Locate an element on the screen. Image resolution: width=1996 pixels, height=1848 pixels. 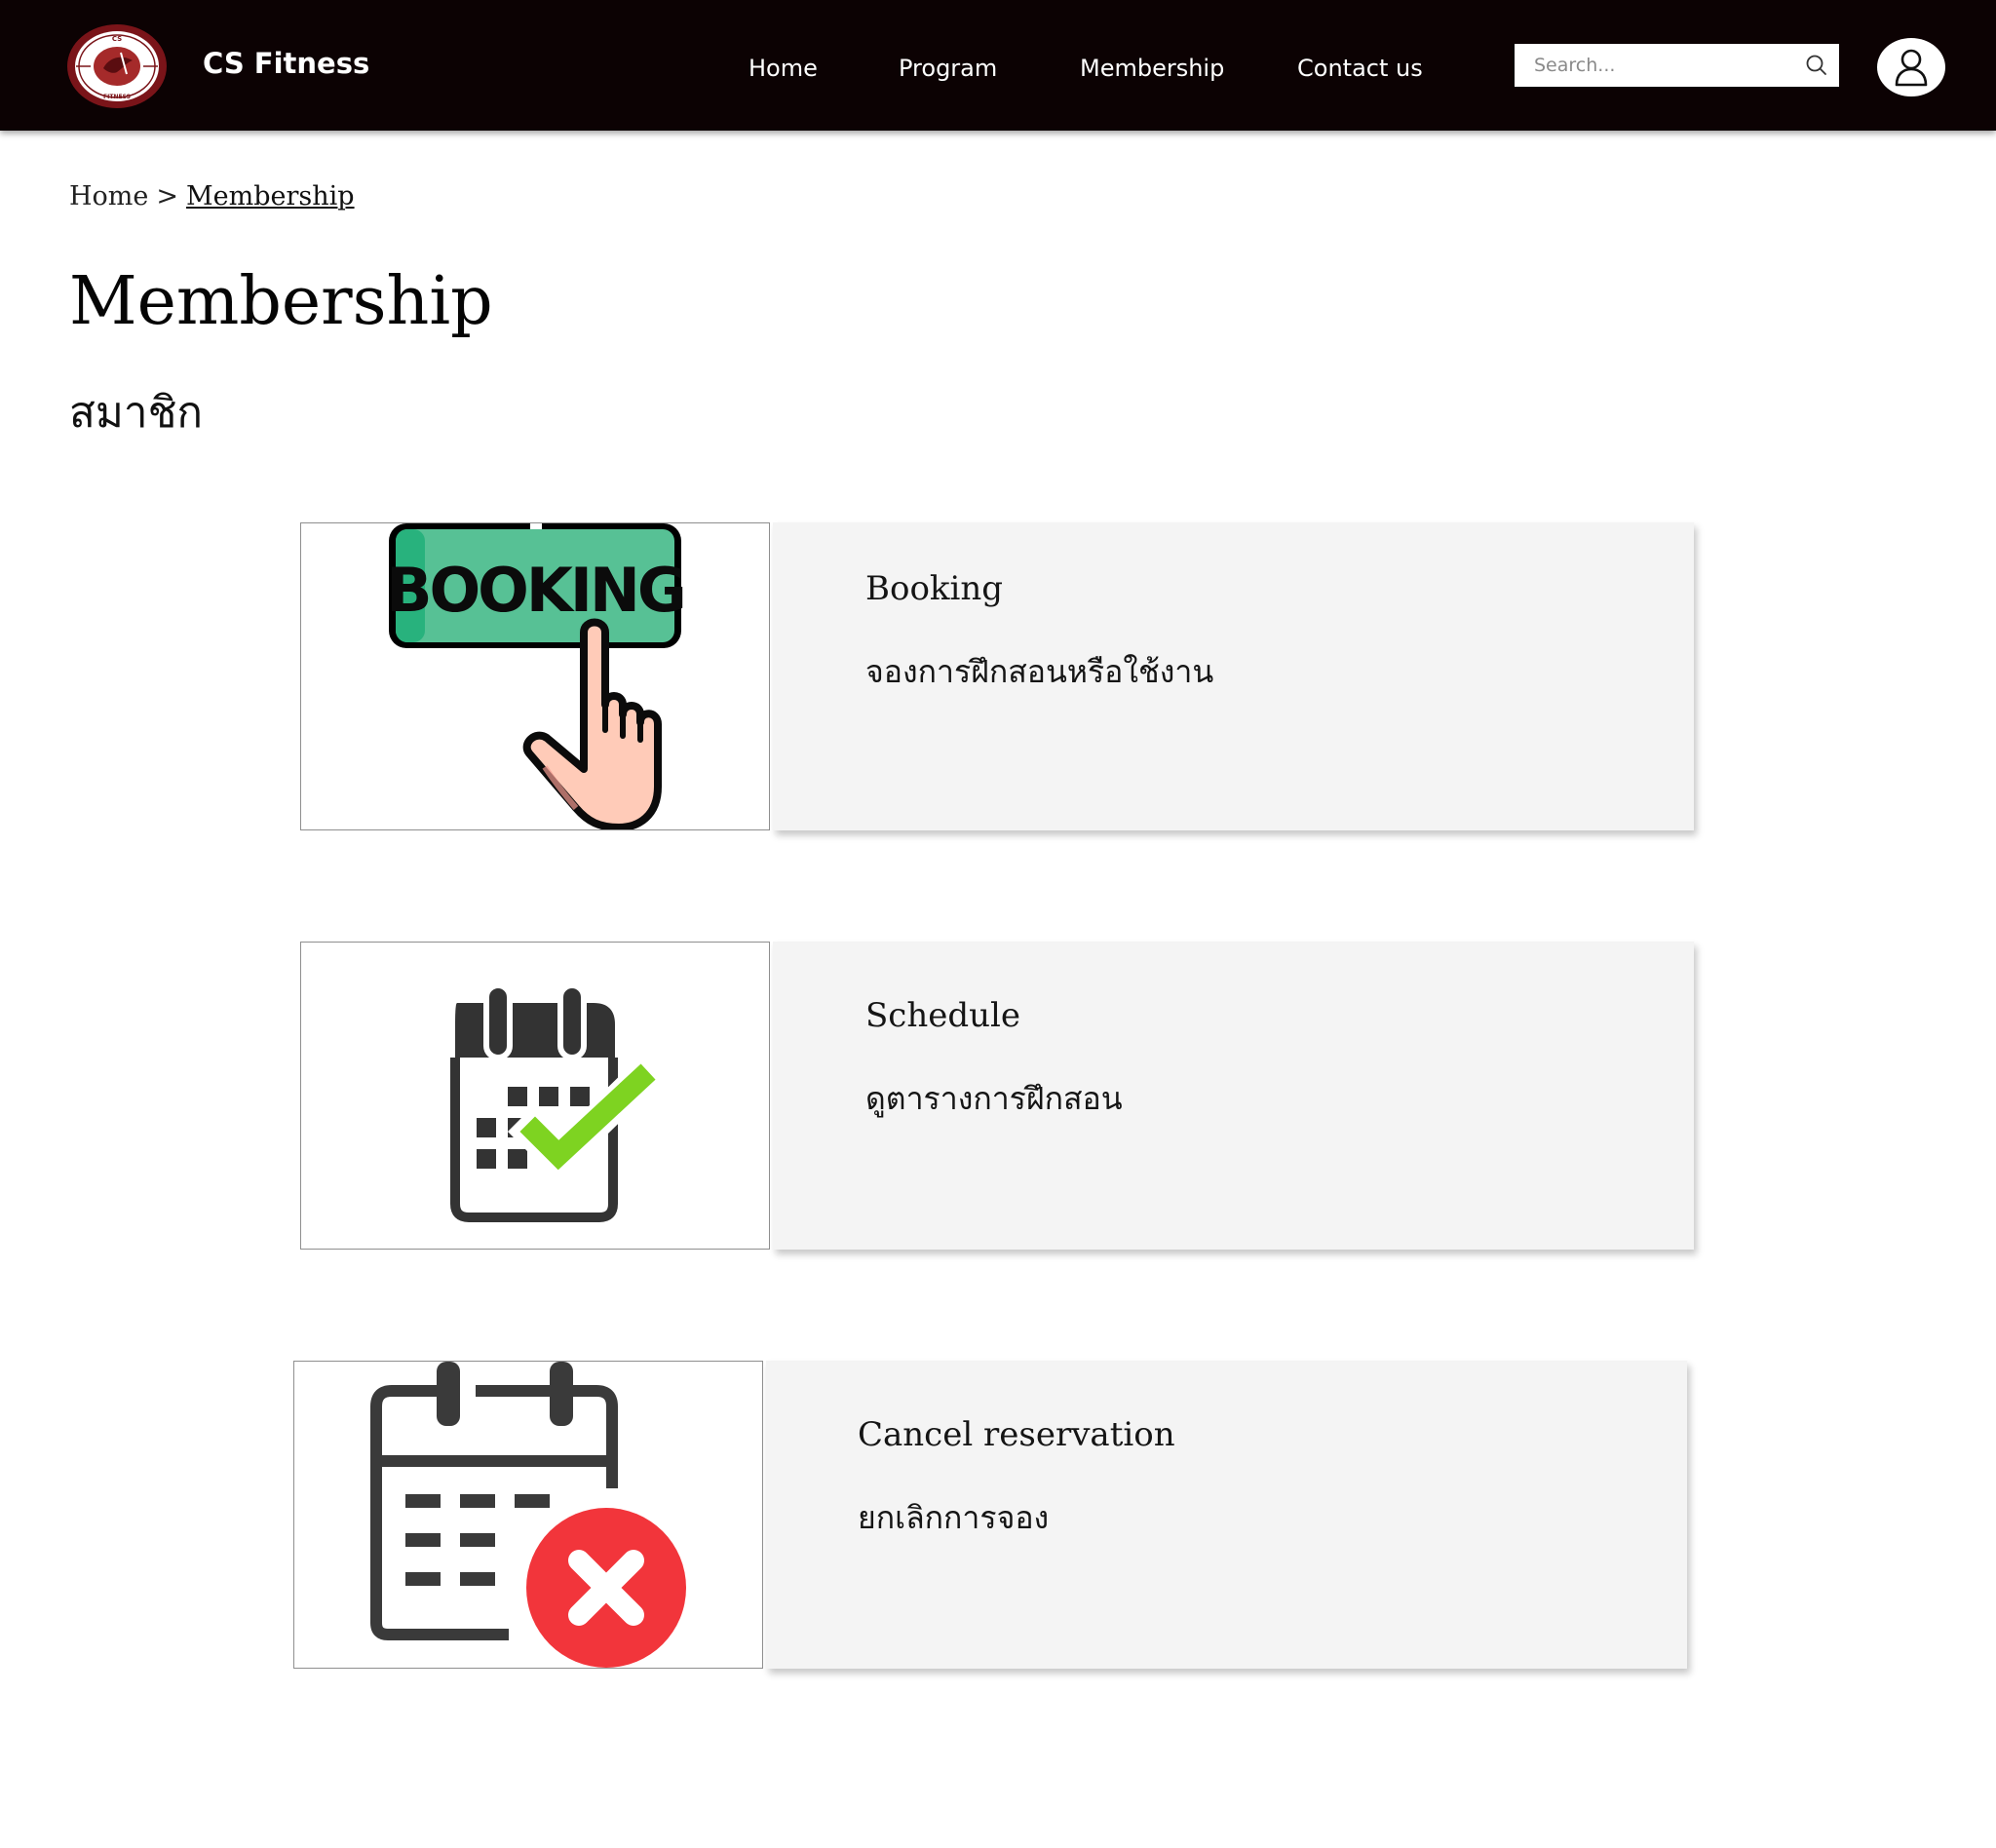
nav-membership: Membership is located at coordinates (1152, 68).